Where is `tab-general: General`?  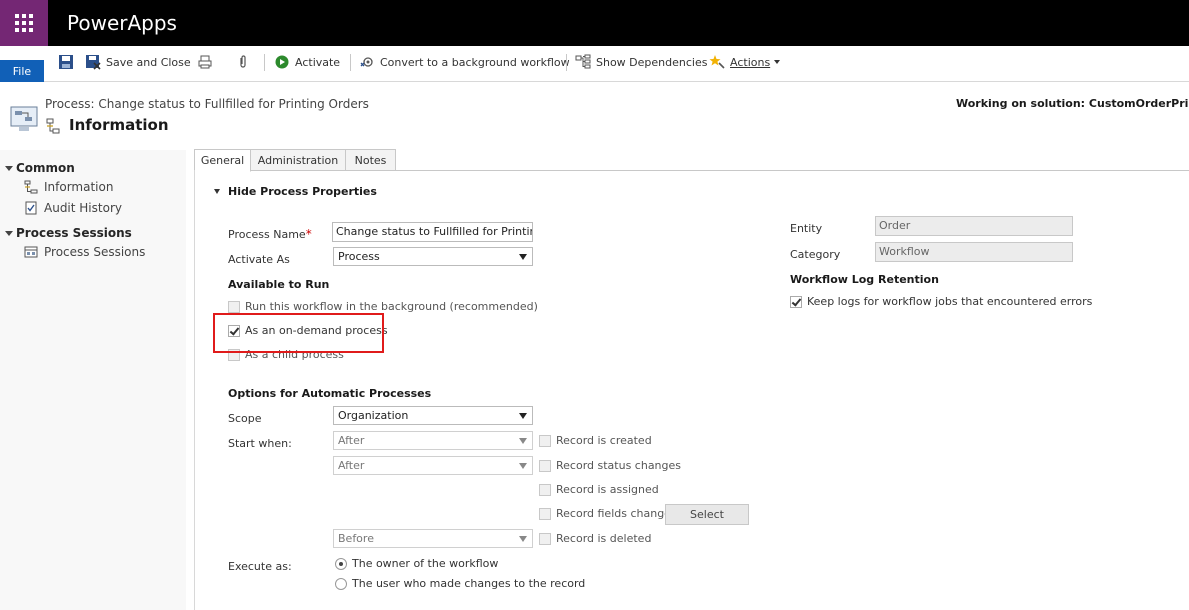 tab-general: General is located at coordinates (222, 160).